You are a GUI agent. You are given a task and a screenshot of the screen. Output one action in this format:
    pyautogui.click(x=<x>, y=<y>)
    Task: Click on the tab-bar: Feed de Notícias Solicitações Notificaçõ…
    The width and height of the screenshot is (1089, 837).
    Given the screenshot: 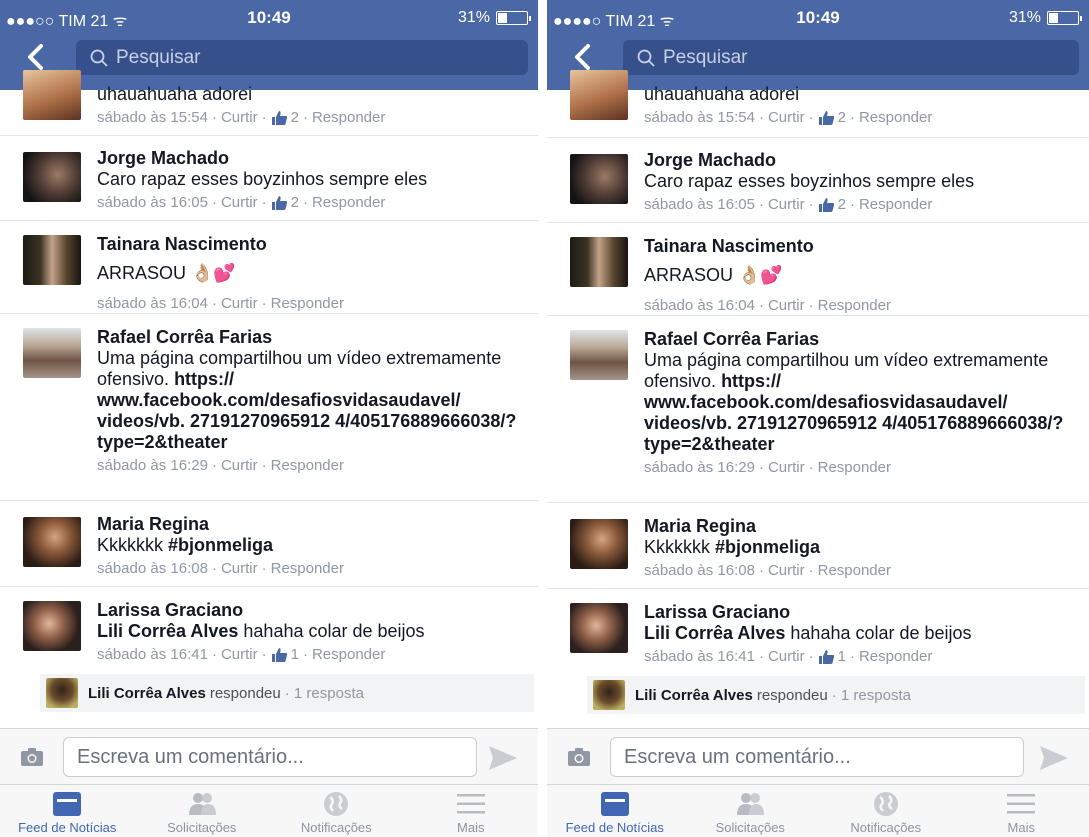 What is the action you would take?
    pyautogui.click(x=269, y=810)
    